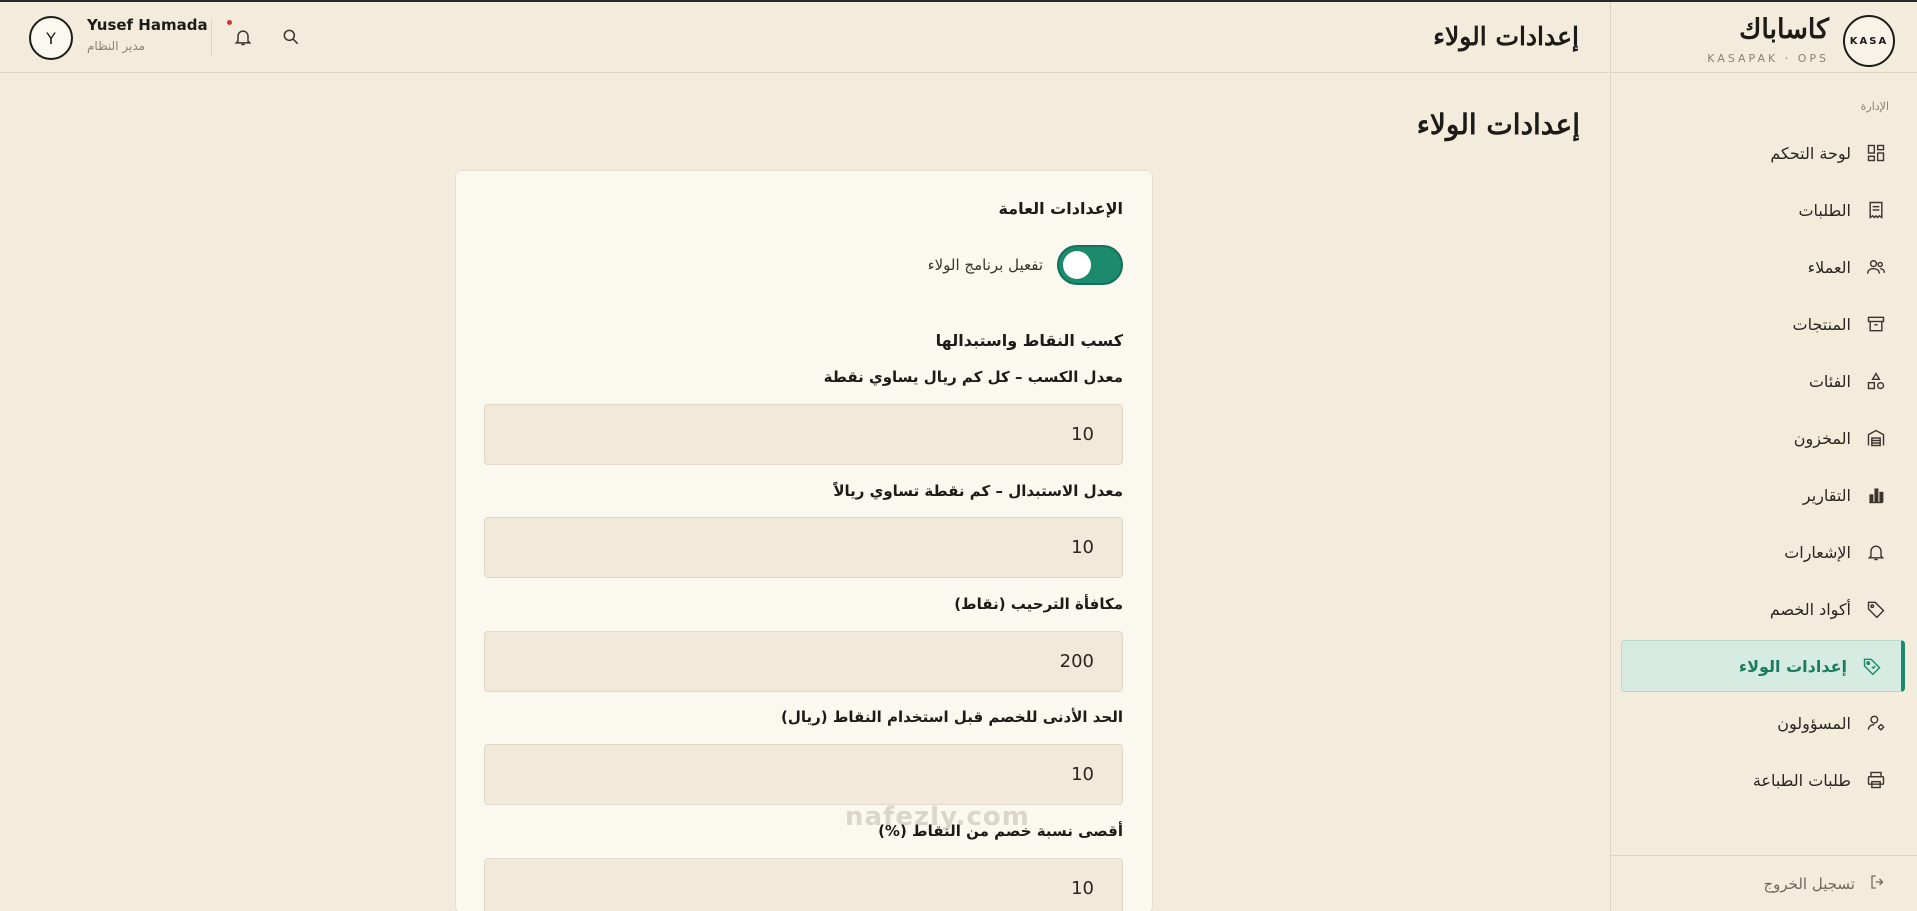 This screenshot has height=911, width=1917. I want to click on sidebar-item-orders: الطلبات, so click(1763, 210).